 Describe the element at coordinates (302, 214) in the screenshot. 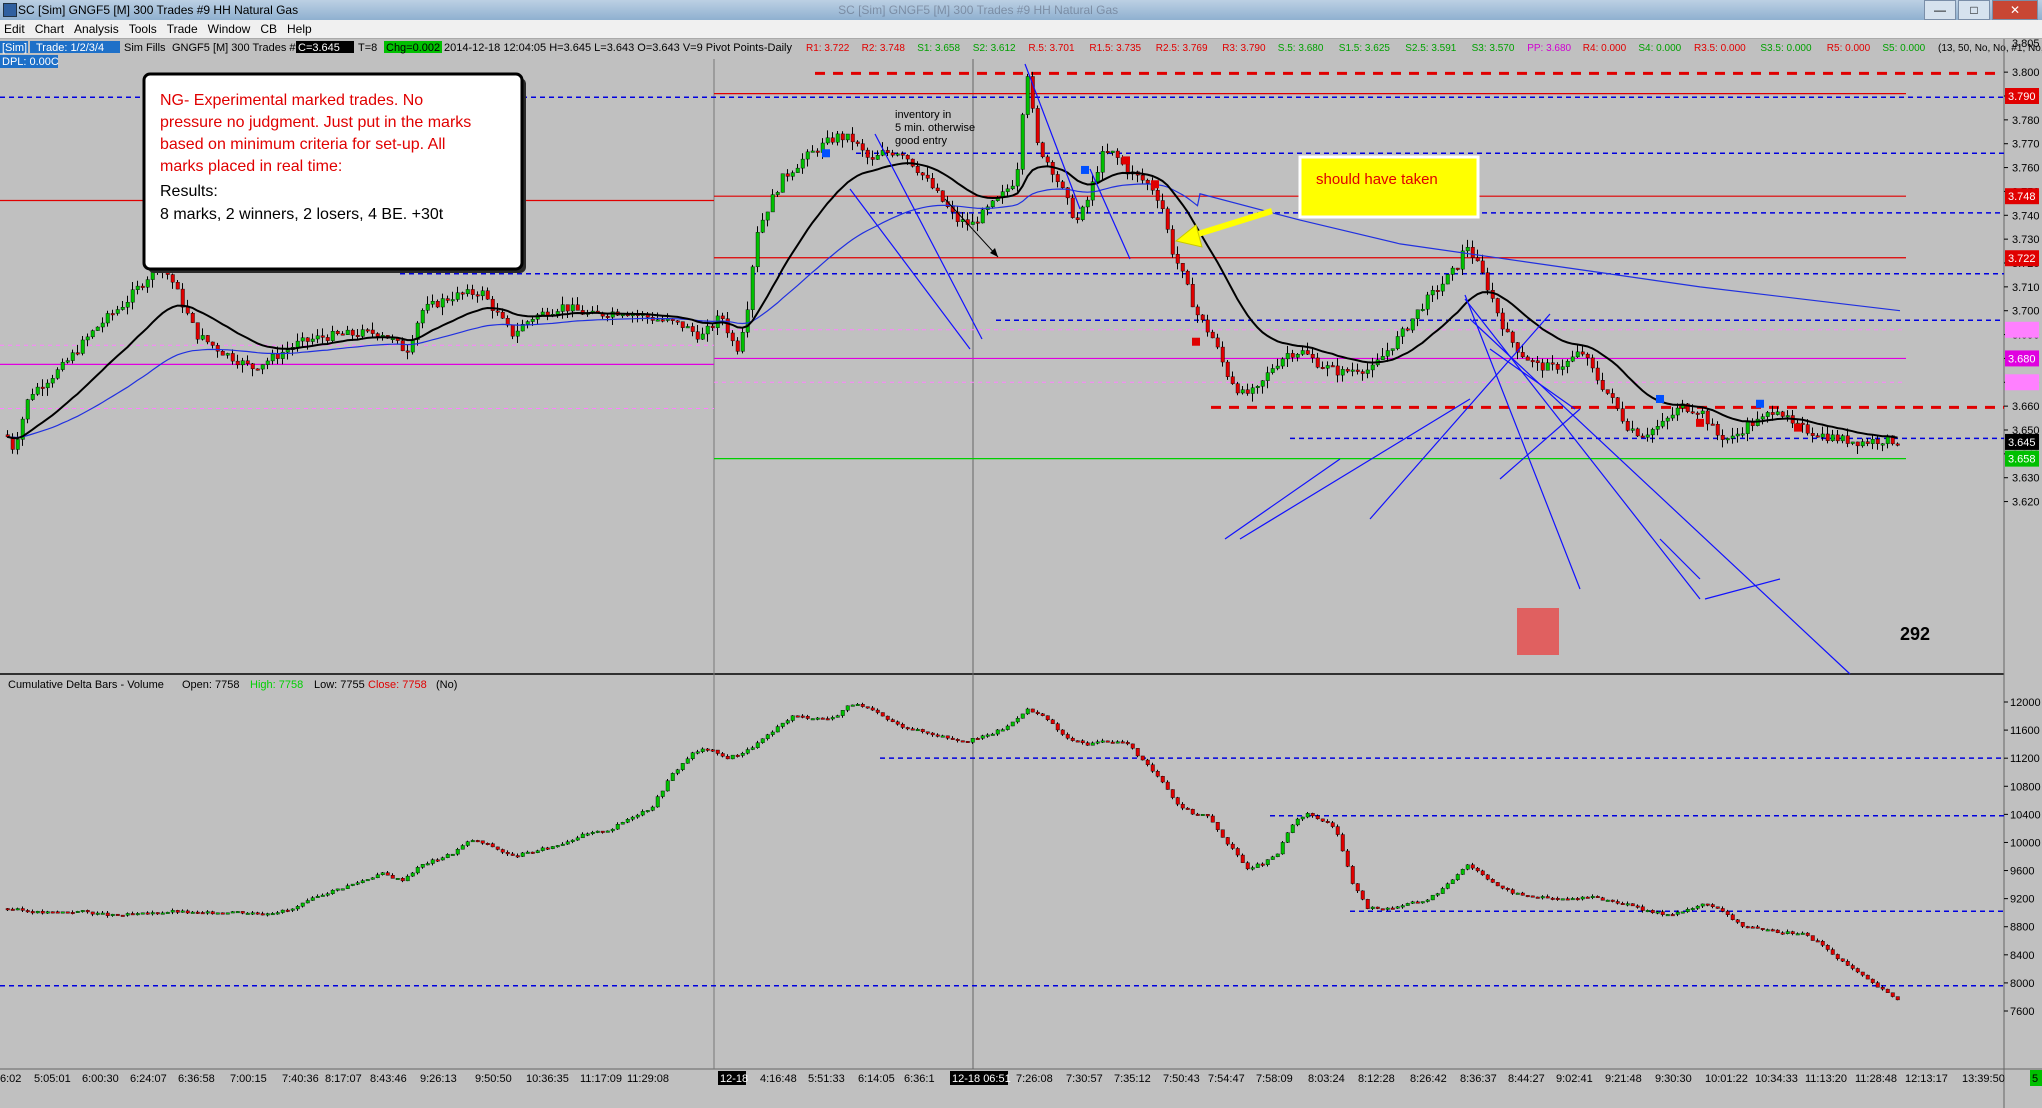

I see `note-results: 8 marks, 2 winners, 2 losers, 4 BE. +30t` at that location.